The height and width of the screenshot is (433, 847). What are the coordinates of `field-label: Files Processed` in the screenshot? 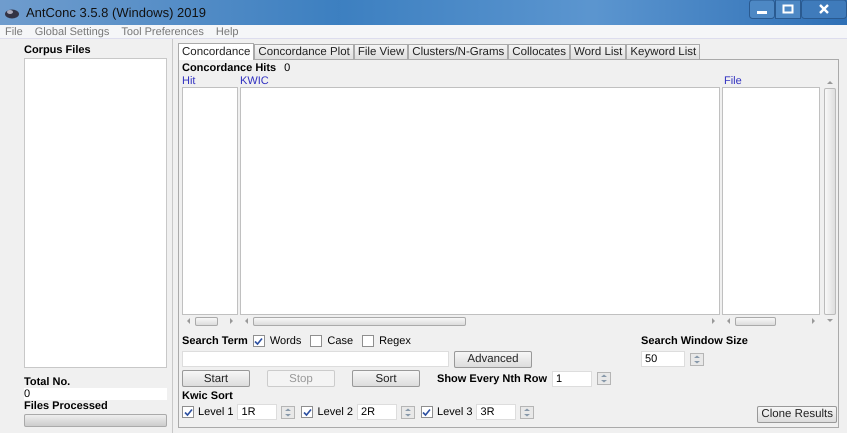 It's located at (66, 406).